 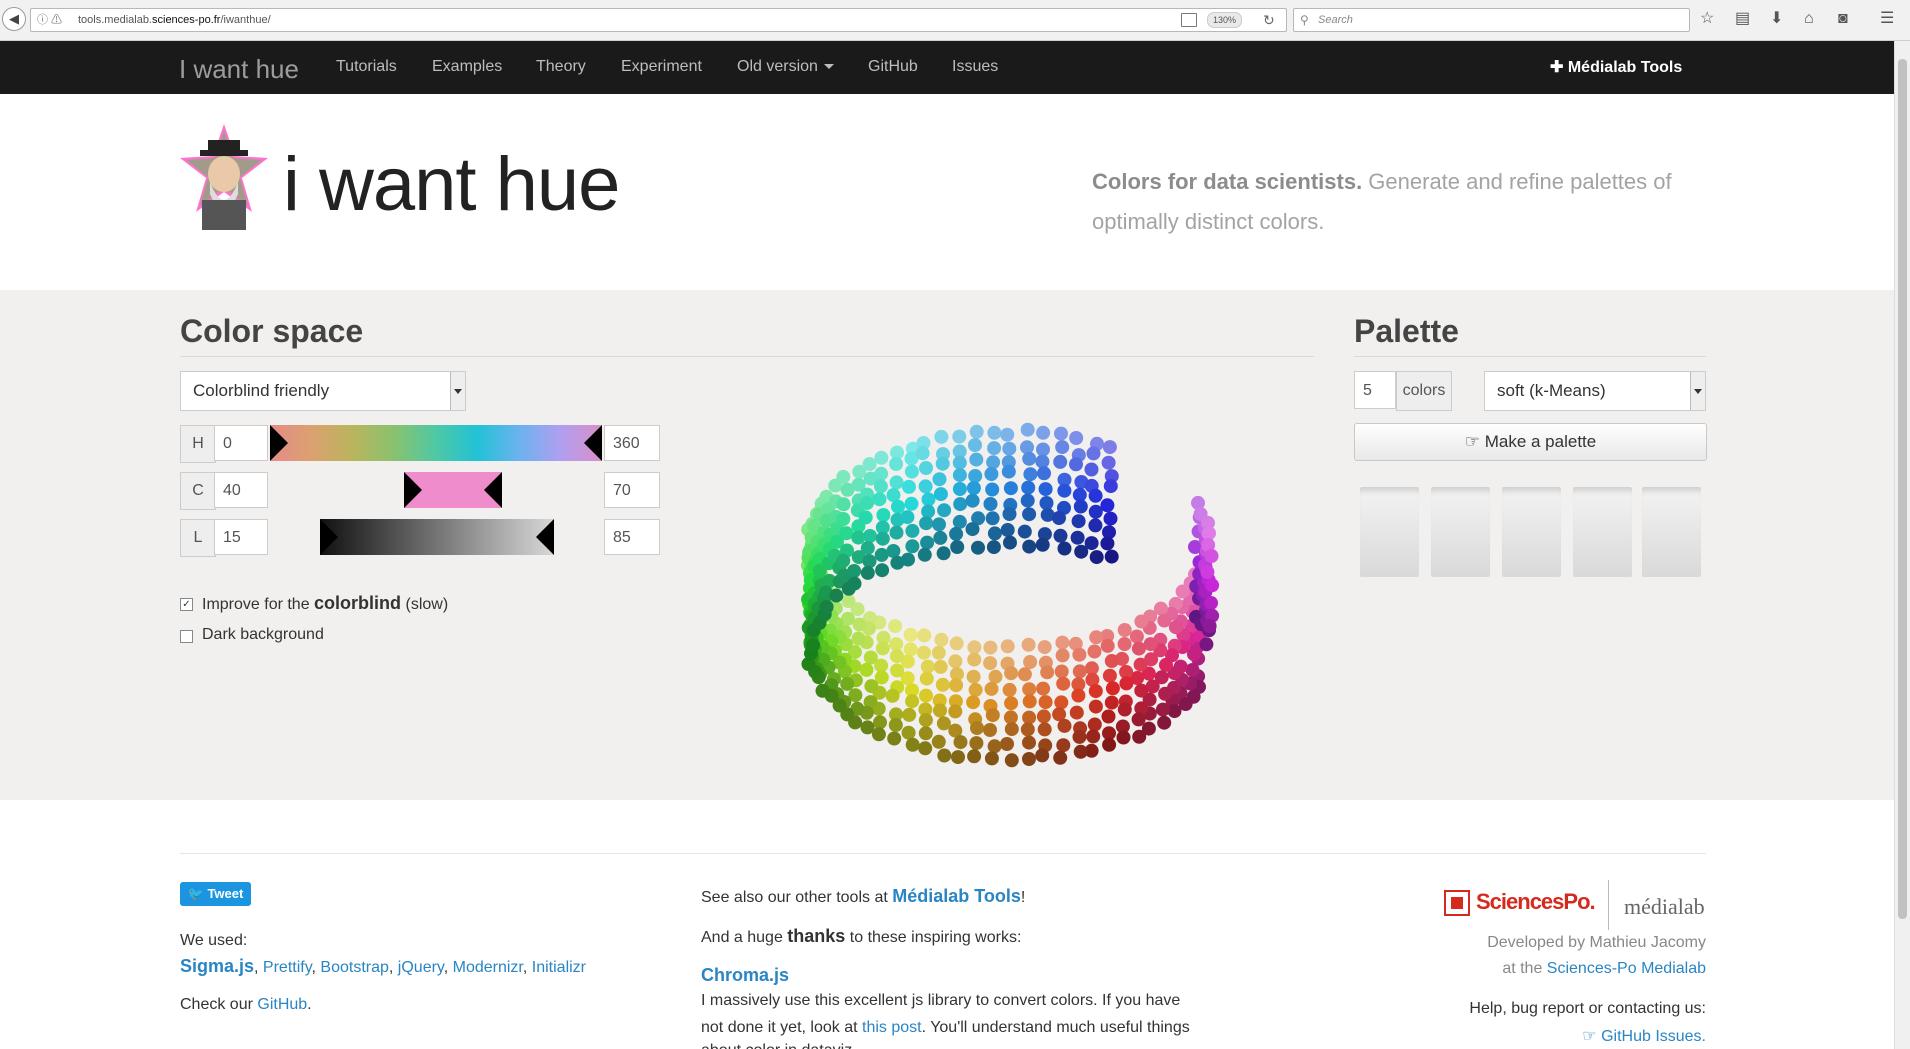 What do you see at coordinates (14, 19) in the screenshot?
I see `back-button: ◀` at bounding box center [14, 19].